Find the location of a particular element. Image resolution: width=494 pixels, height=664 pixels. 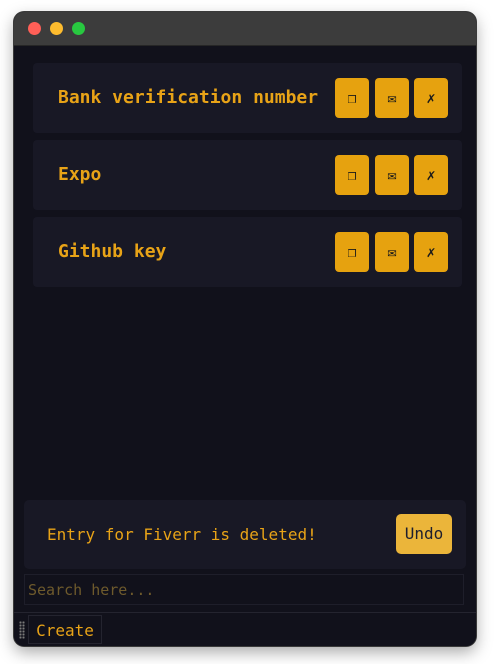

deleted-toast: Entry for Fiverr is deleted! Undo is located at coordinates (245, 534).